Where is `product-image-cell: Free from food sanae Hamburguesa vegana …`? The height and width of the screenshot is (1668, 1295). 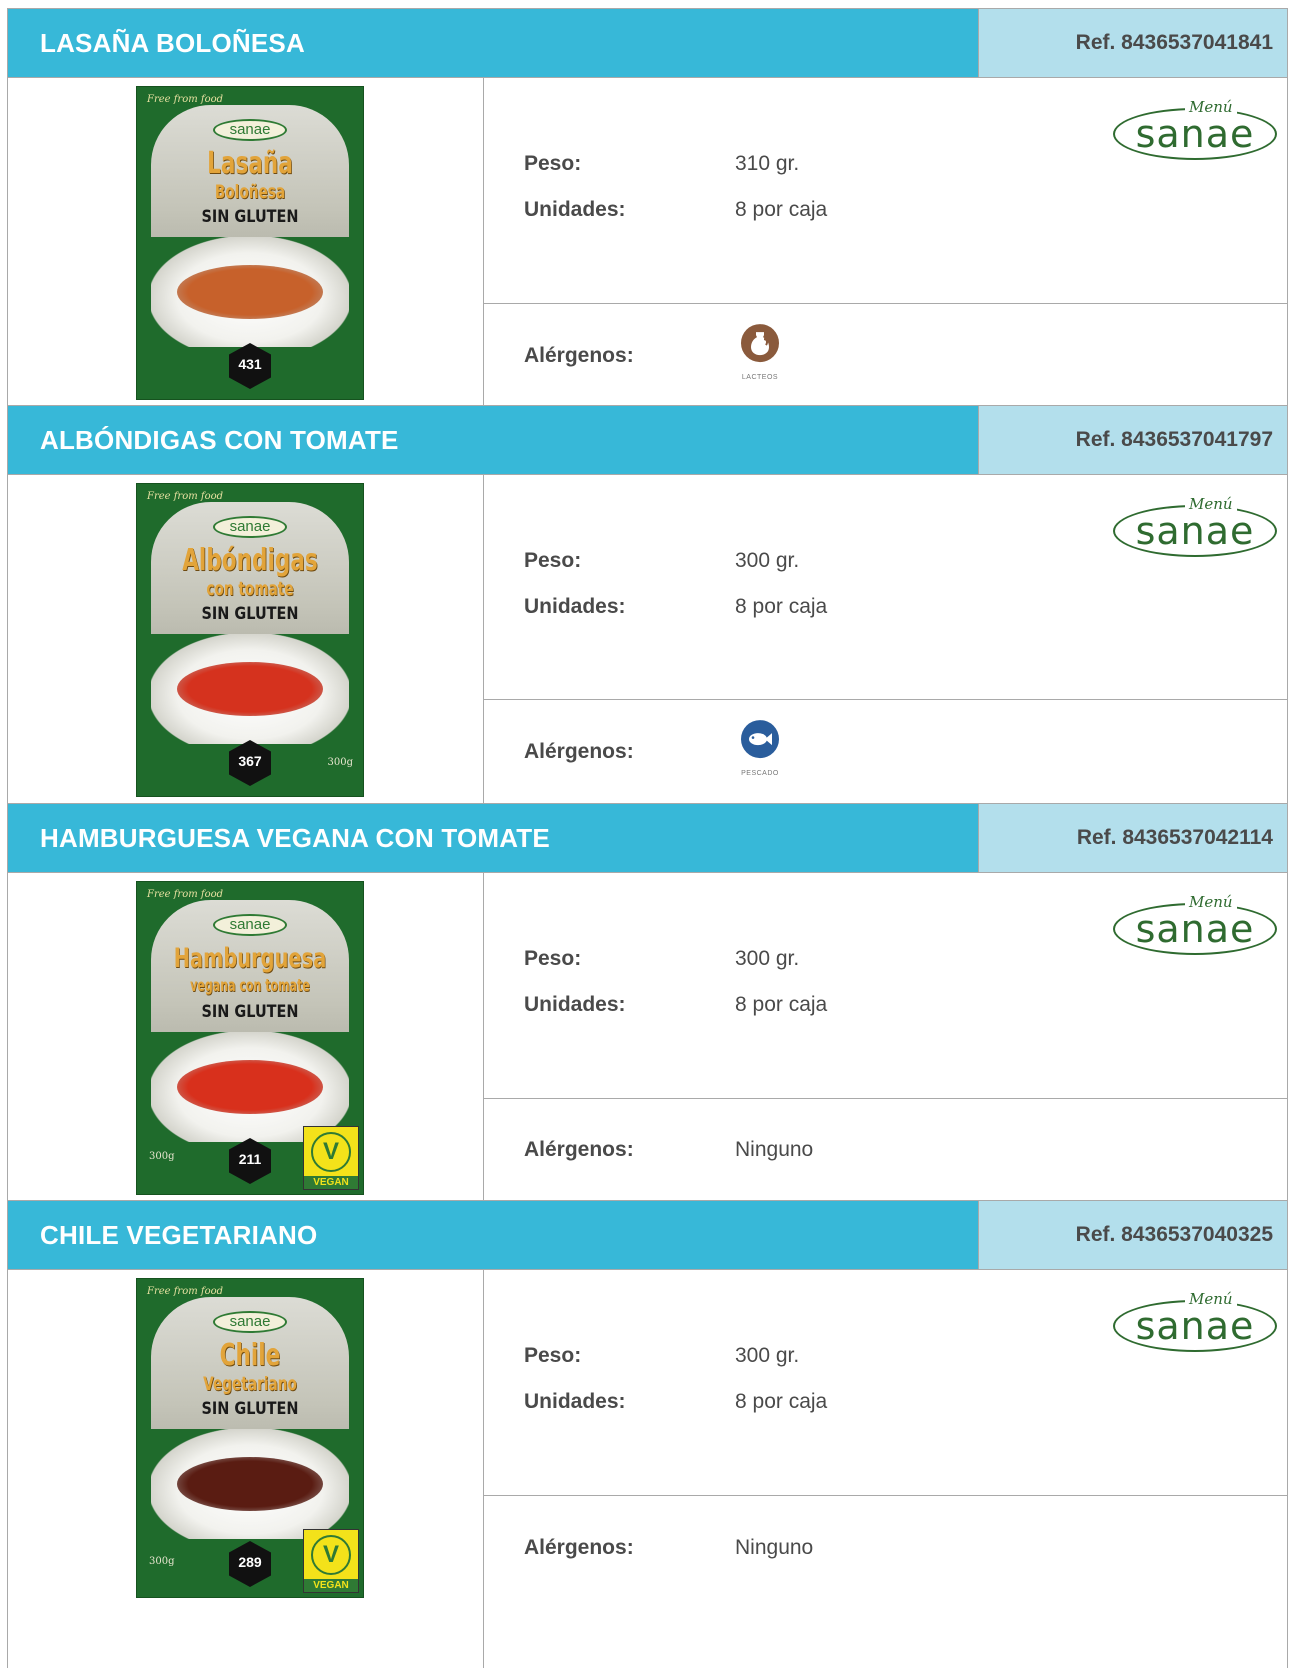
product-image-cell: Free from food sanae Hamburguesa vegana … is located at coordinates (246, 1037).